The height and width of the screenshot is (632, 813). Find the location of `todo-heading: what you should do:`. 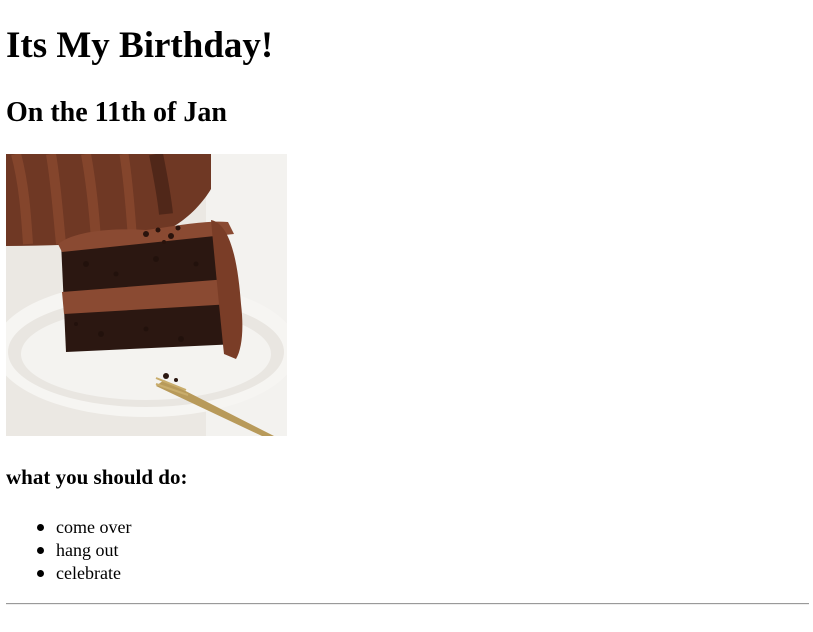

todo-heading: what you should do: is located at coordinates (97, 477).